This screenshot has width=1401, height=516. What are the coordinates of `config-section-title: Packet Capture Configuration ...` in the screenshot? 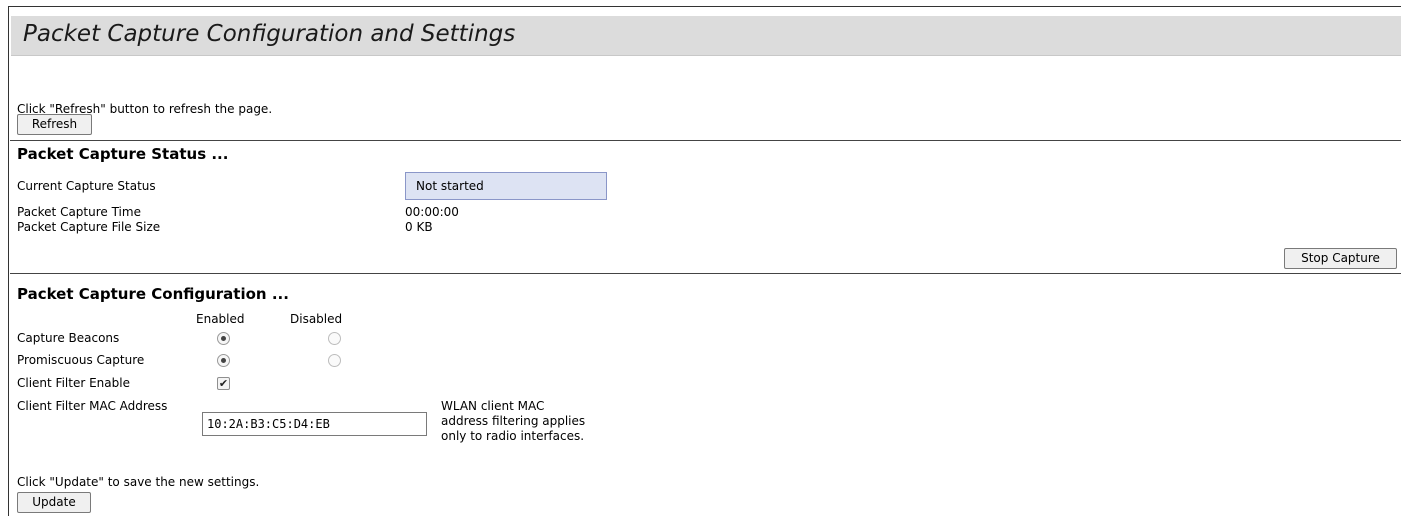 It's located at (153, 294).